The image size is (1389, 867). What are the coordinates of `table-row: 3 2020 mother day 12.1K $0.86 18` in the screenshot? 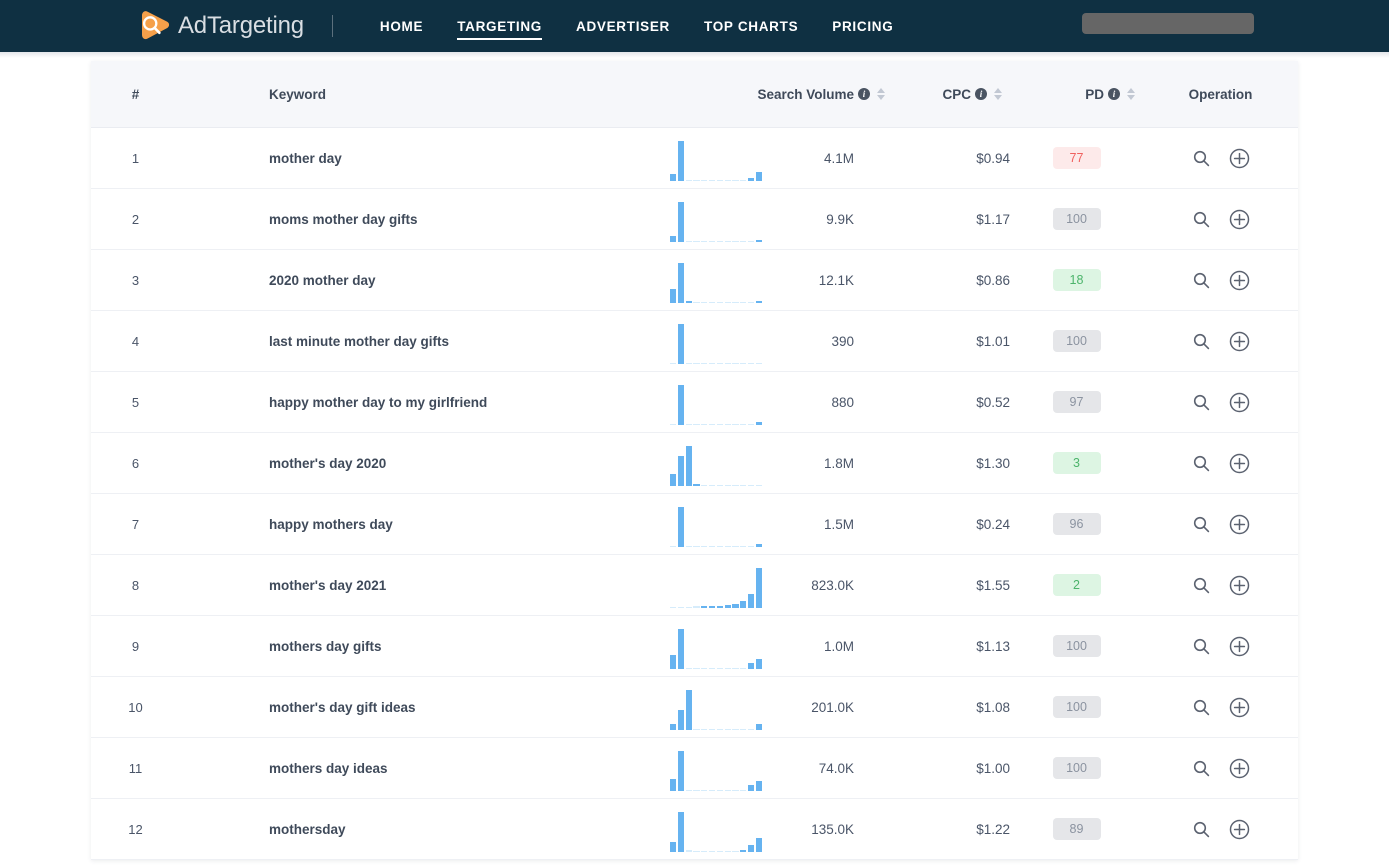 It's located at (694, 280).